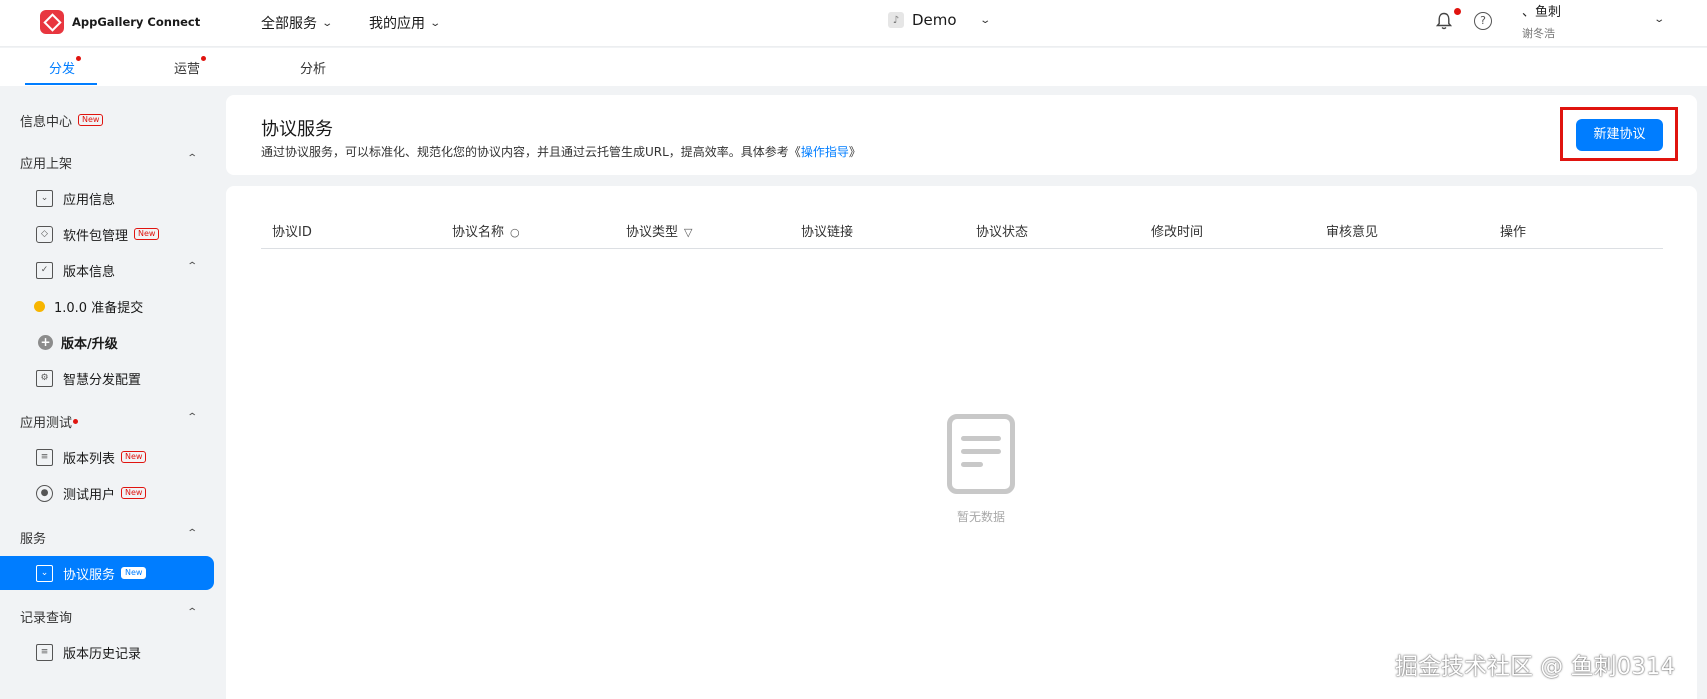 This screenshot has height=699, width=1707. What do you see at coordinates (397, 24) in the screenshot?
I see `nav-my-apps-label: 我的应用` at bounding box center [397, 24].